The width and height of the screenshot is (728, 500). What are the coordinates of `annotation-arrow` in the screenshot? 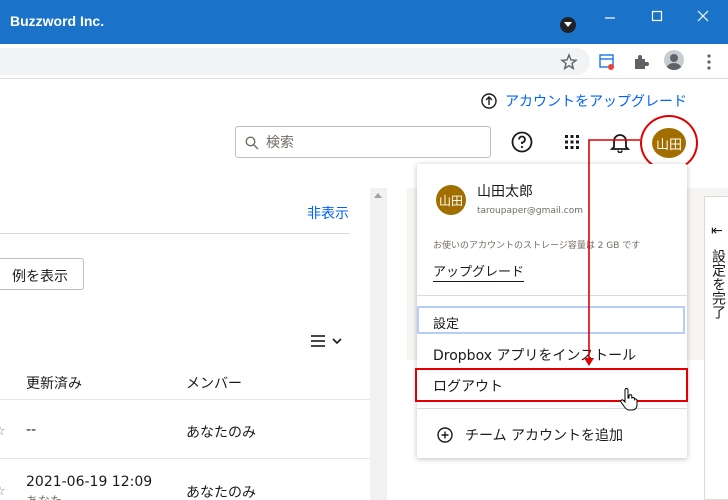 It's located at (612, 252).